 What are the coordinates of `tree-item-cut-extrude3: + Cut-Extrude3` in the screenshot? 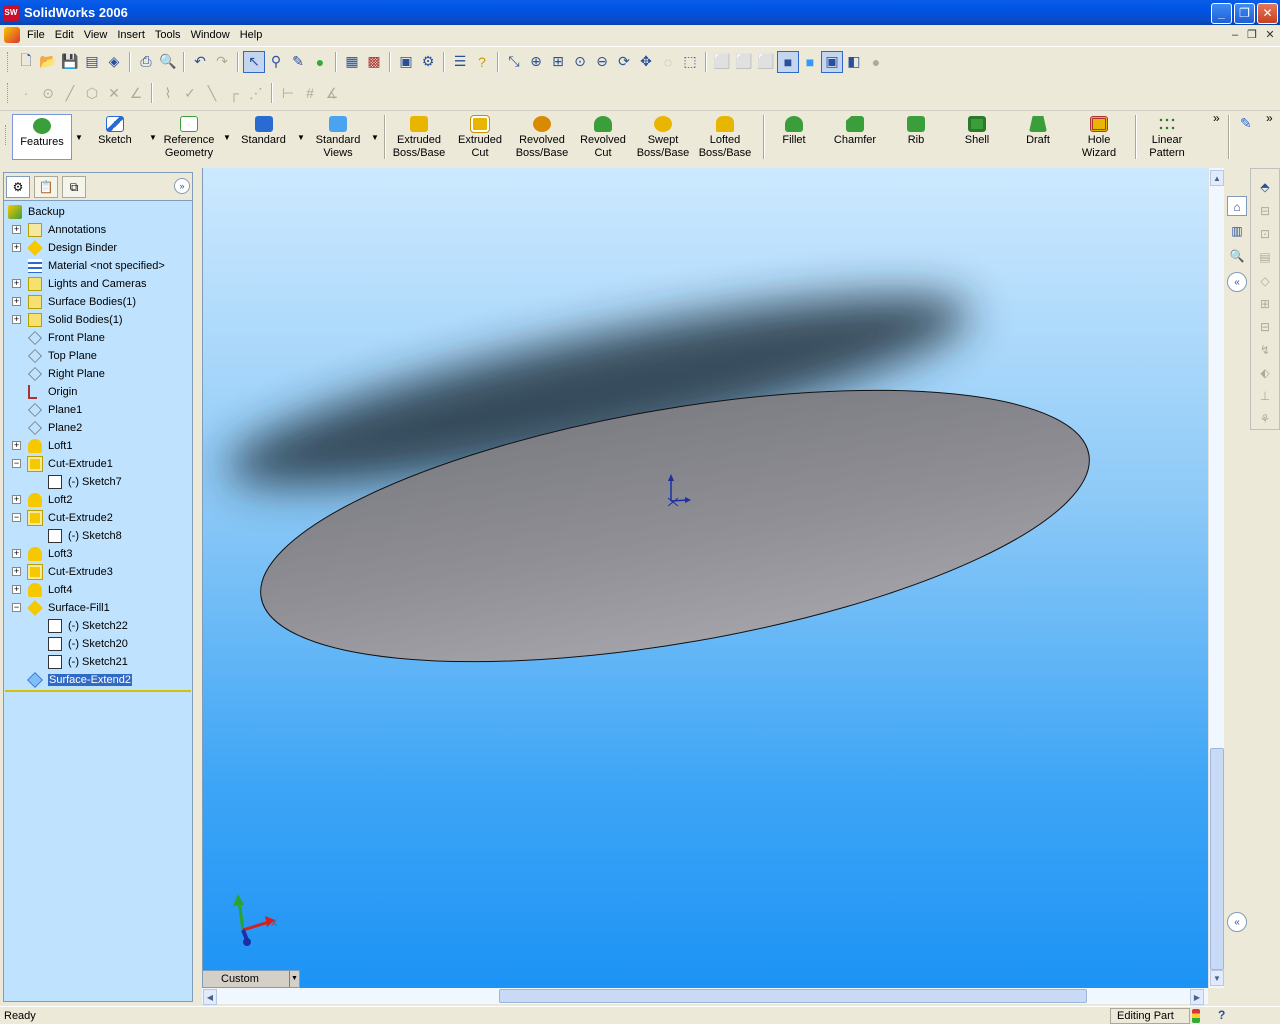 It's located at (97, 572).